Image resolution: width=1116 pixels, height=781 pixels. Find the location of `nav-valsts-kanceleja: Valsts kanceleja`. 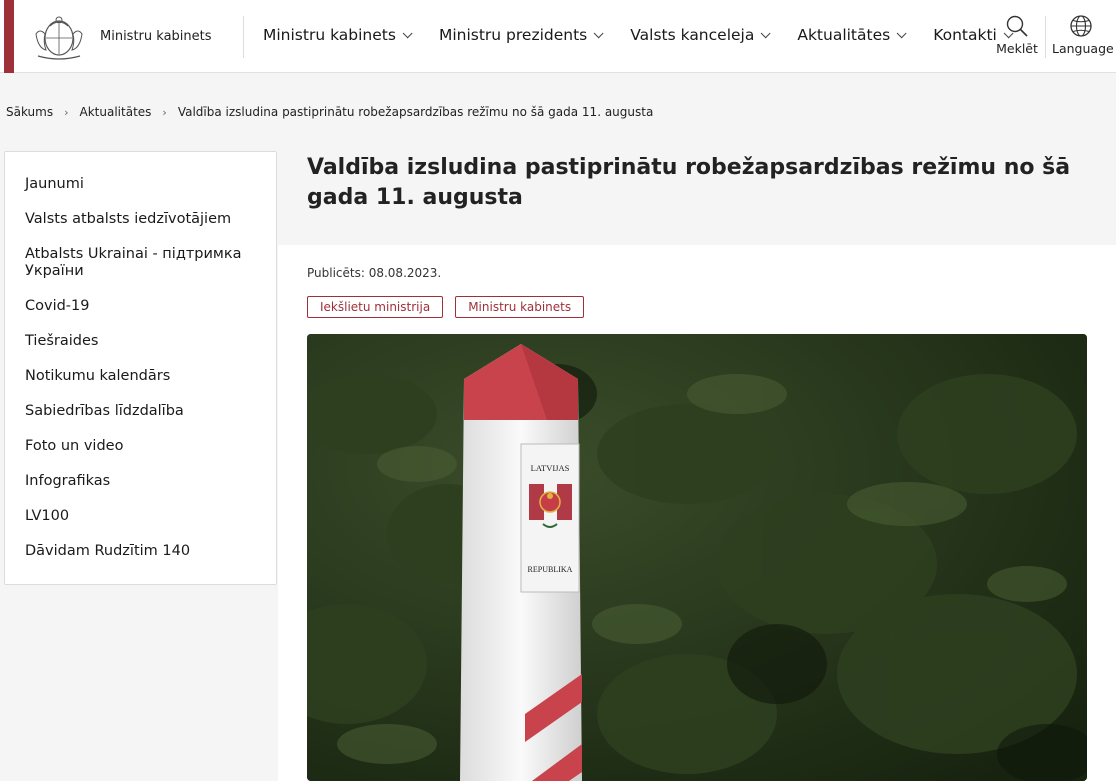

nav-valsts-kanceleja: Valsts kanceleja is located at coordinates (700, 35).